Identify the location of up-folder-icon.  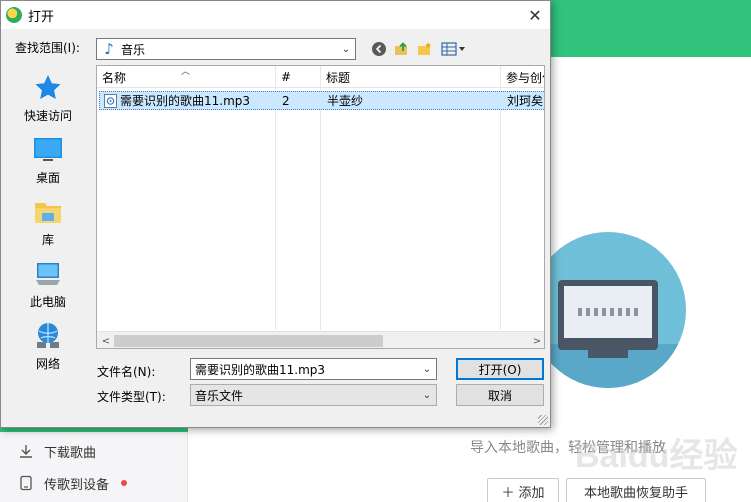
(401, 48).